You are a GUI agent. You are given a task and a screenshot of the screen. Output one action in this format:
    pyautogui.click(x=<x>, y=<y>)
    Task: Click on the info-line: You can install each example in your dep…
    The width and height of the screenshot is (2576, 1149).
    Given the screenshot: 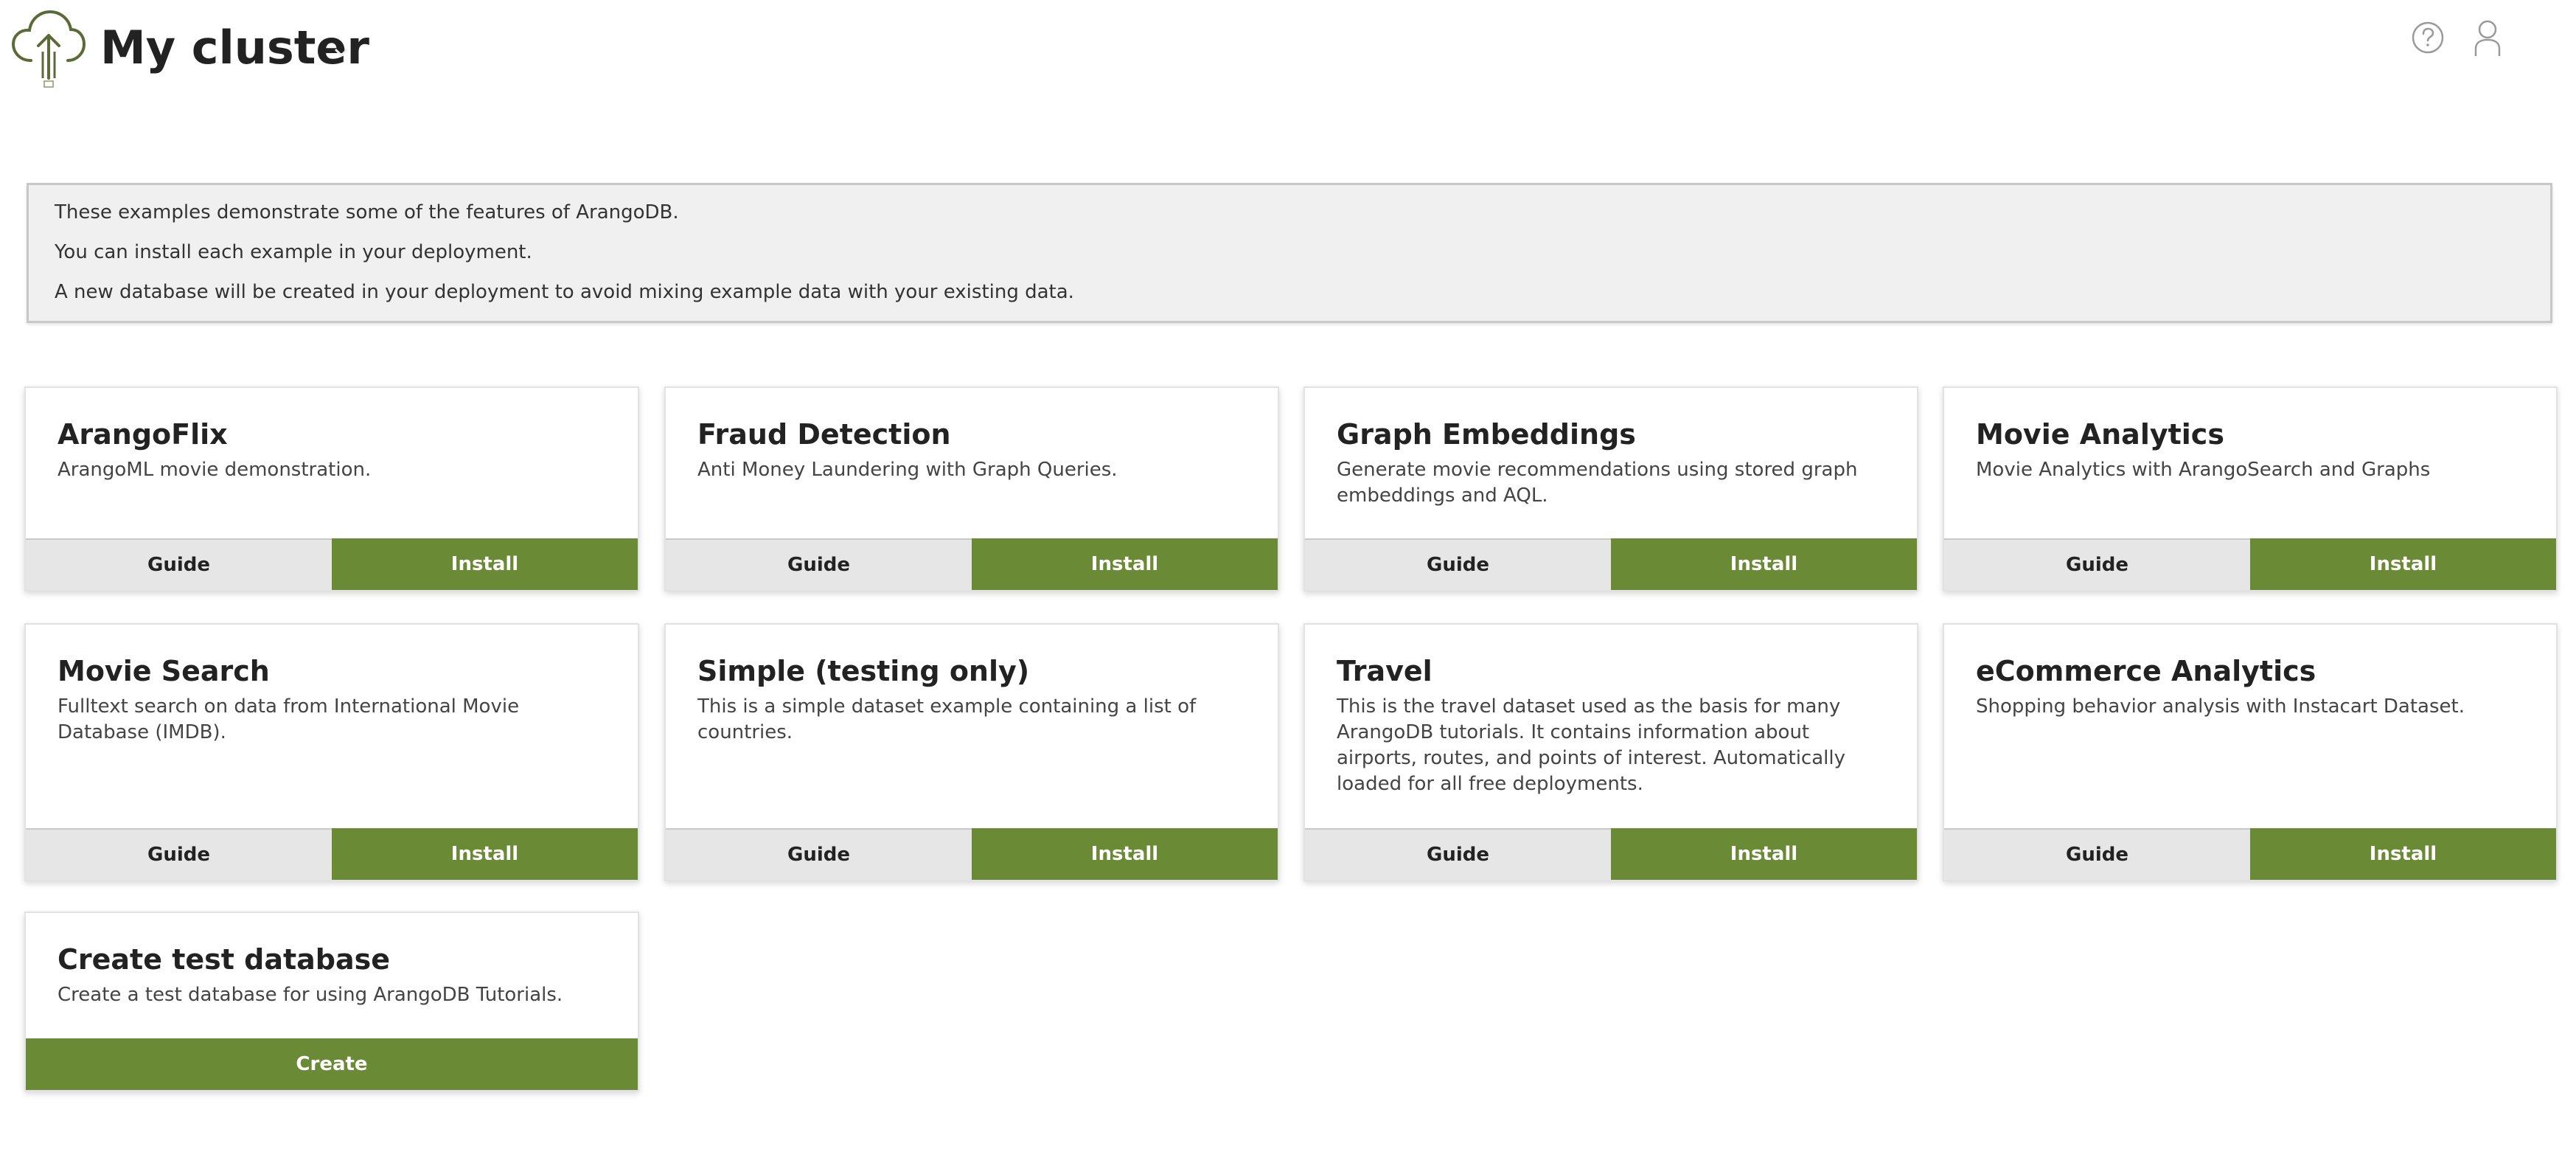 What is the action you would take?
    pyautogui.click(x=293, y=252)
    